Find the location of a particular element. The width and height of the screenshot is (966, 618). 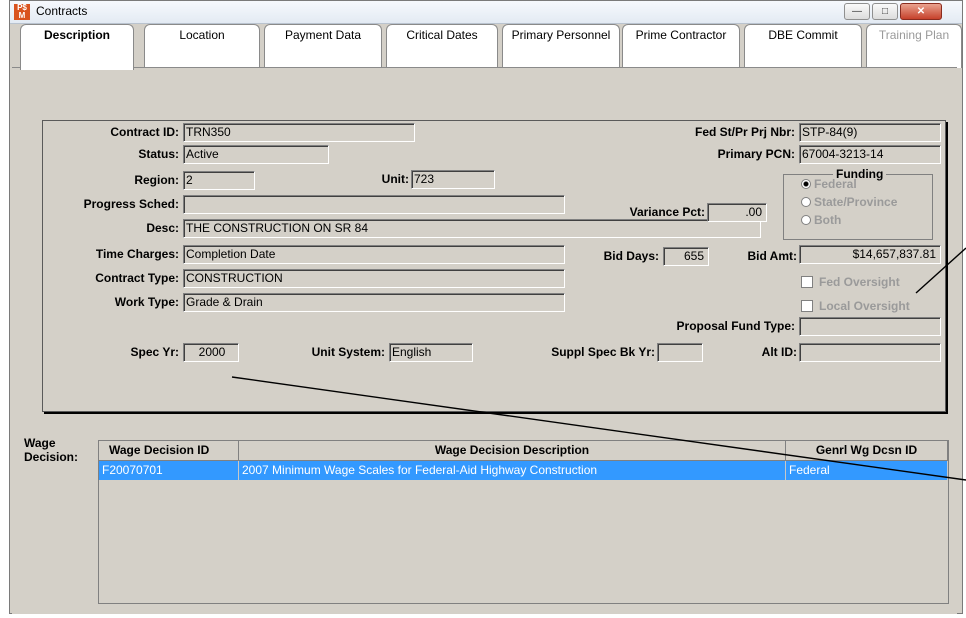

fed-prj-nbr-label: Fed St/Pr Prj Nbr: is located at coordinates (744, 132).